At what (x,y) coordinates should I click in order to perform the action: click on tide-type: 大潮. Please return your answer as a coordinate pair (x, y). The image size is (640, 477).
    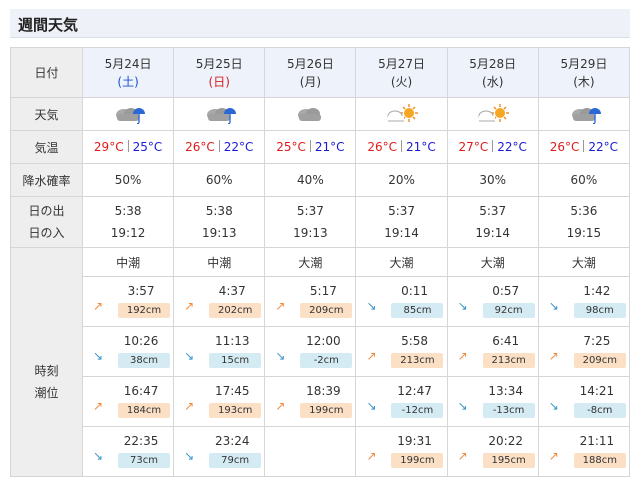
    Looking at the image, I should click on (310, 262).